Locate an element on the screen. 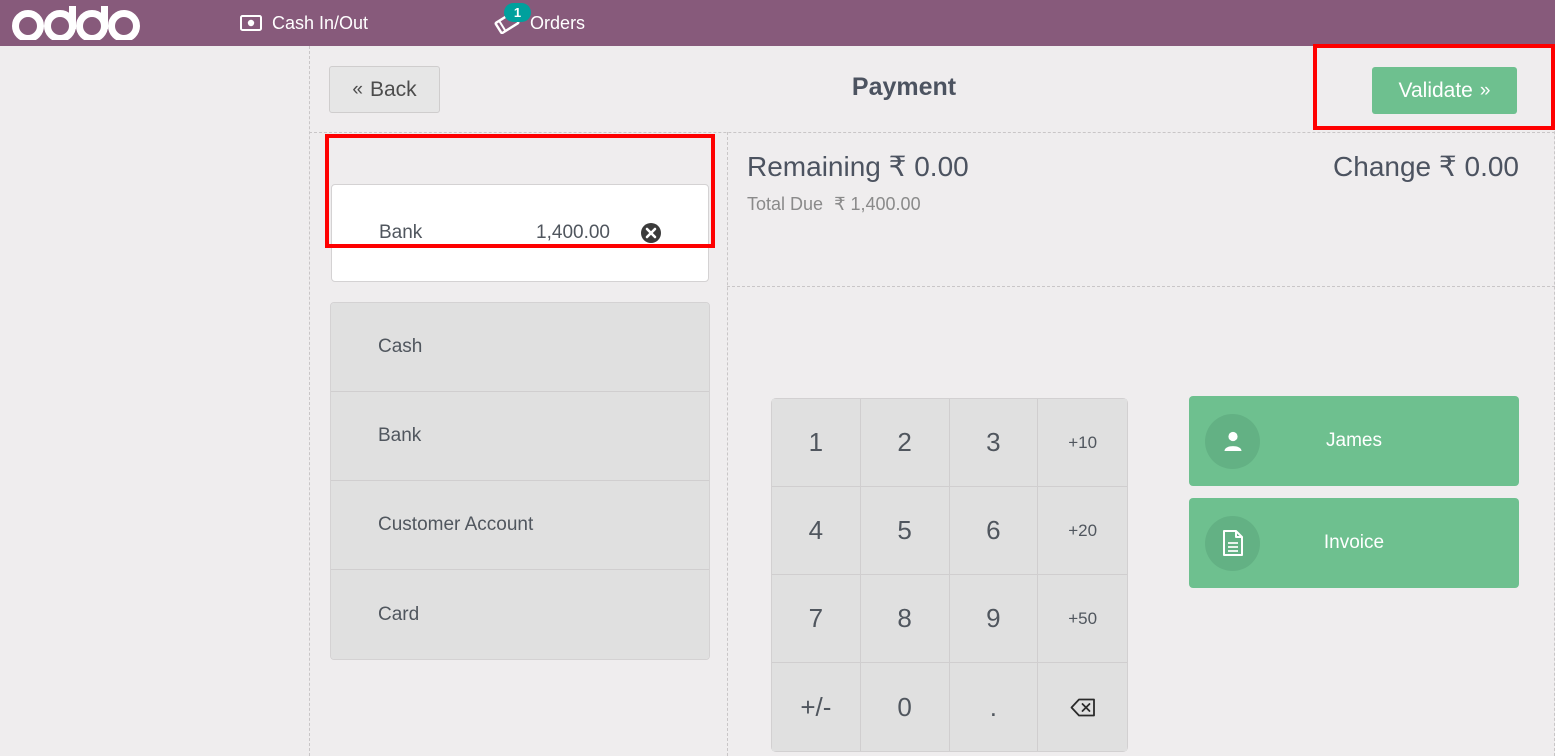 The image size is (1555, 756). remaining-value: ₹ 0.00 is located at coordinates (928, 166).